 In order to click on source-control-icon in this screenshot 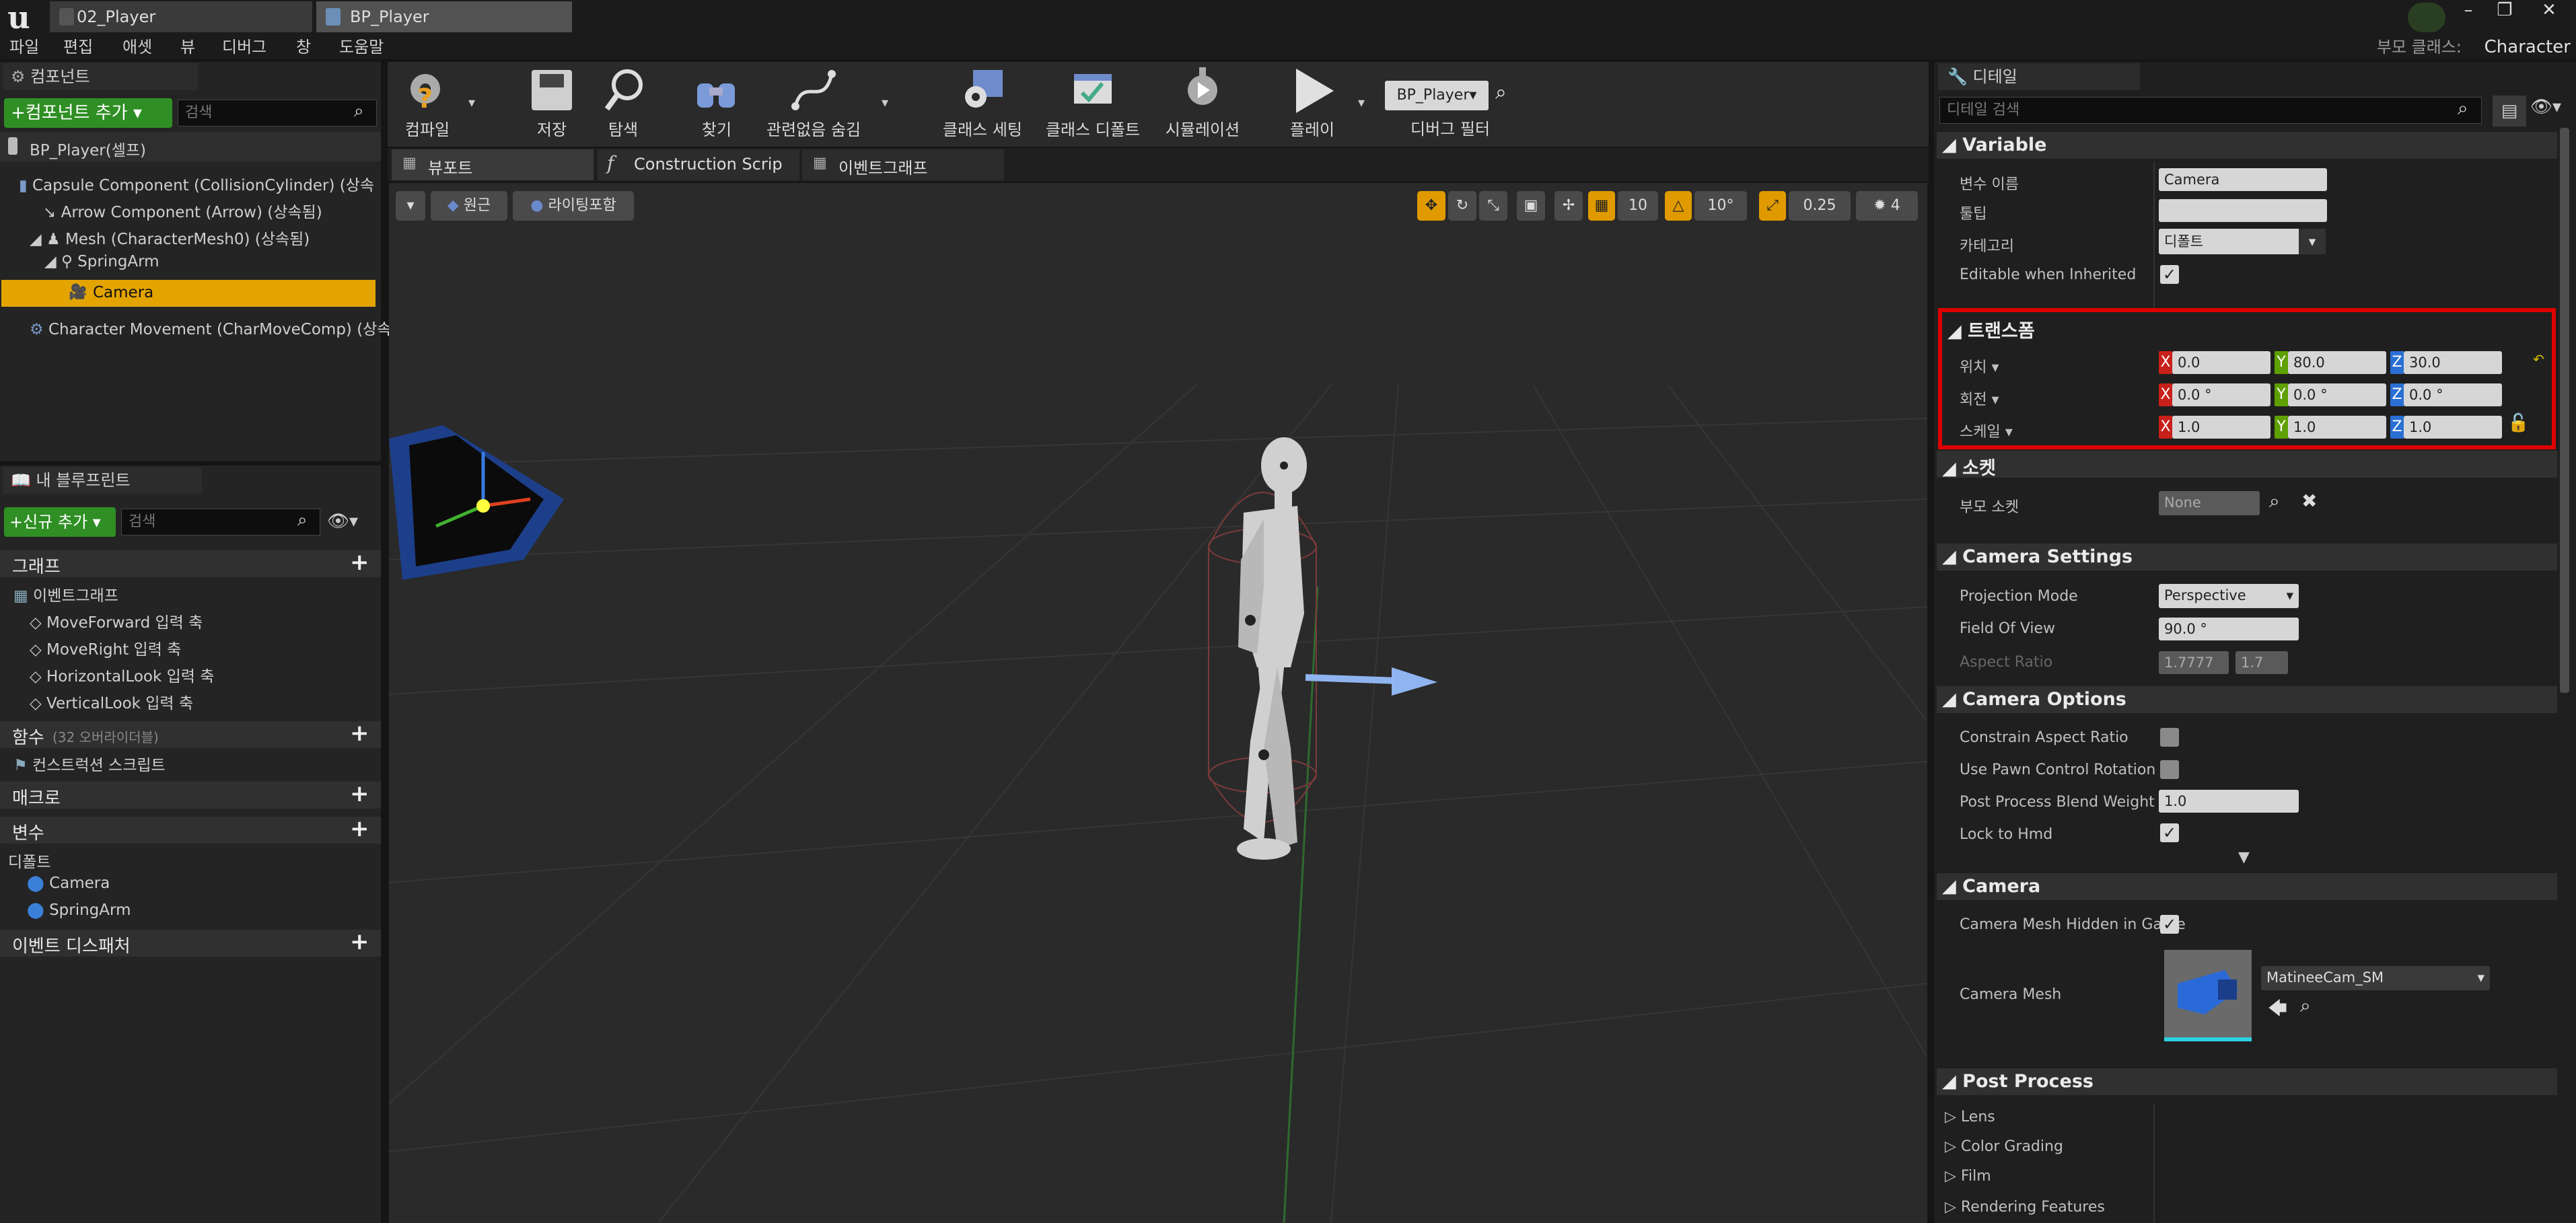, I will do `click(2426, 17)`.